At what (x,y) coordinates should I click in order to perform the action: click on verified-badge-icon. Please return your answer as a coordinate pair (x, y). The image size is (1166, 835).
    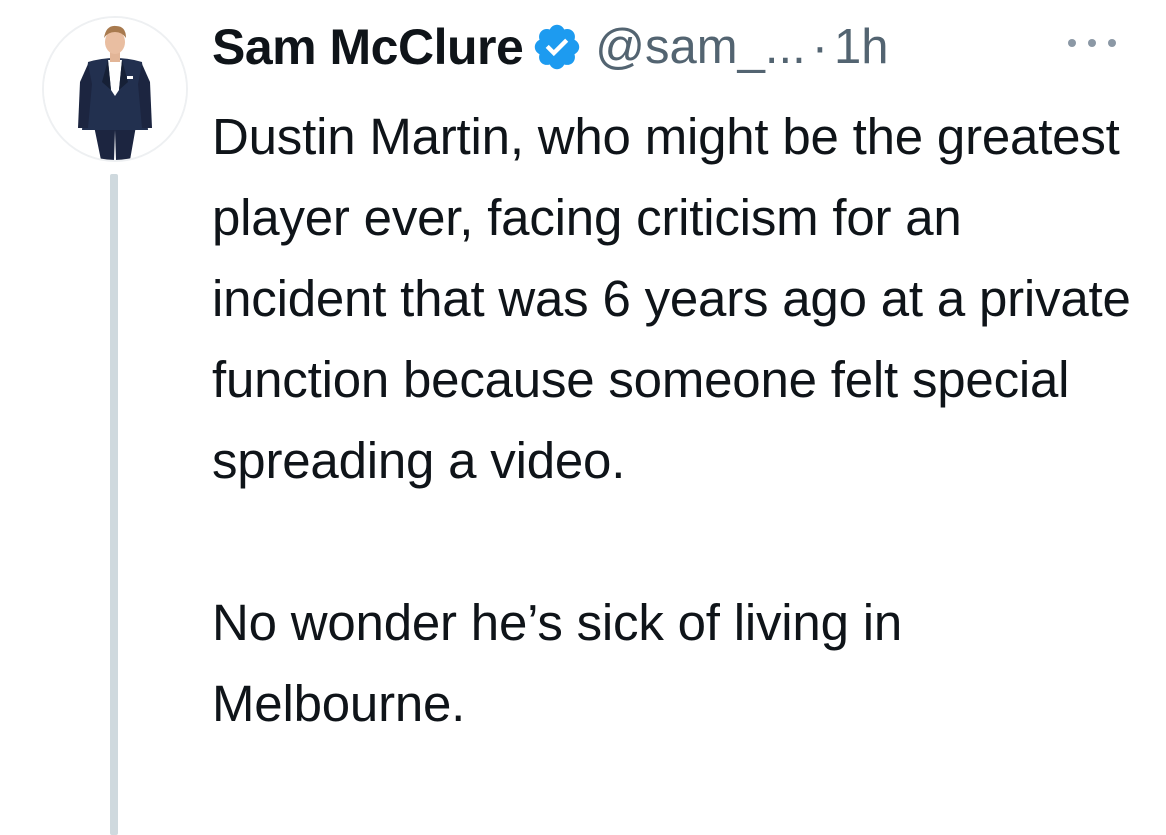
    Looking at the image, I should click on (557, 47).